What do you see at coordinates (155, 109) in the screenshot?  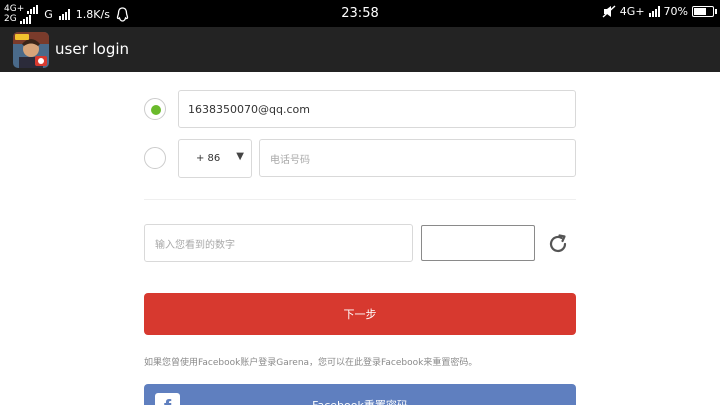 I see `email-option-radio` at bounding box center [155, 109].